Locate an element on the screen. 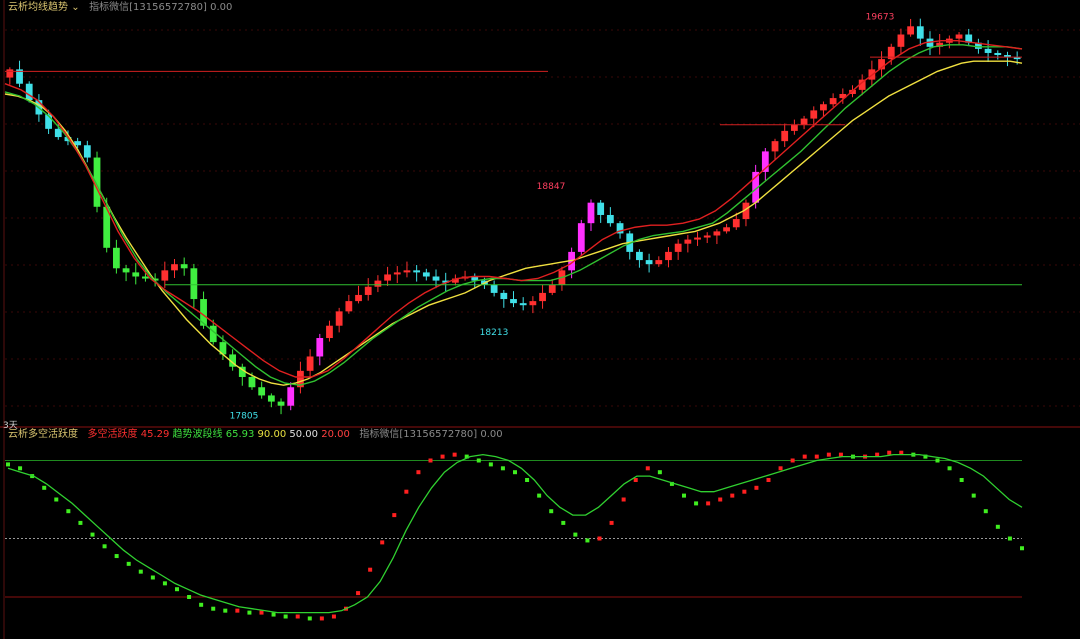 This screenshot has height=639, width=1080. osc-label-2: 90.00 is located at coordinates (272, 434).